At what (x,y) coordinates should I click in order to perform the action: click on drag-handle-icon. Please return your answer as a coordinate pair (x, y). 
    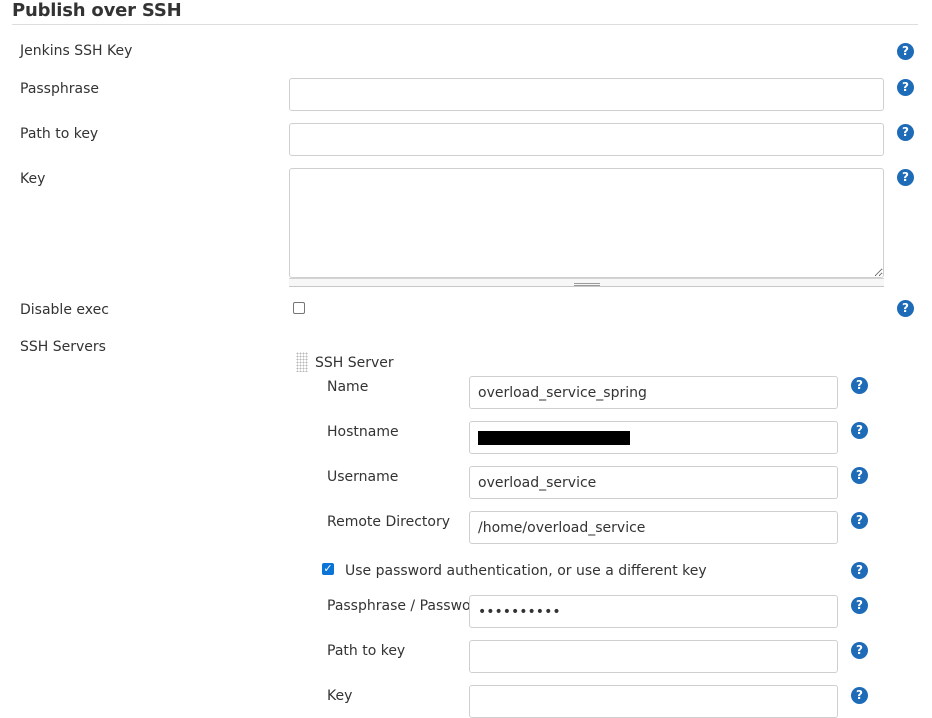
    Looking at the image, I should click on (302, 362).